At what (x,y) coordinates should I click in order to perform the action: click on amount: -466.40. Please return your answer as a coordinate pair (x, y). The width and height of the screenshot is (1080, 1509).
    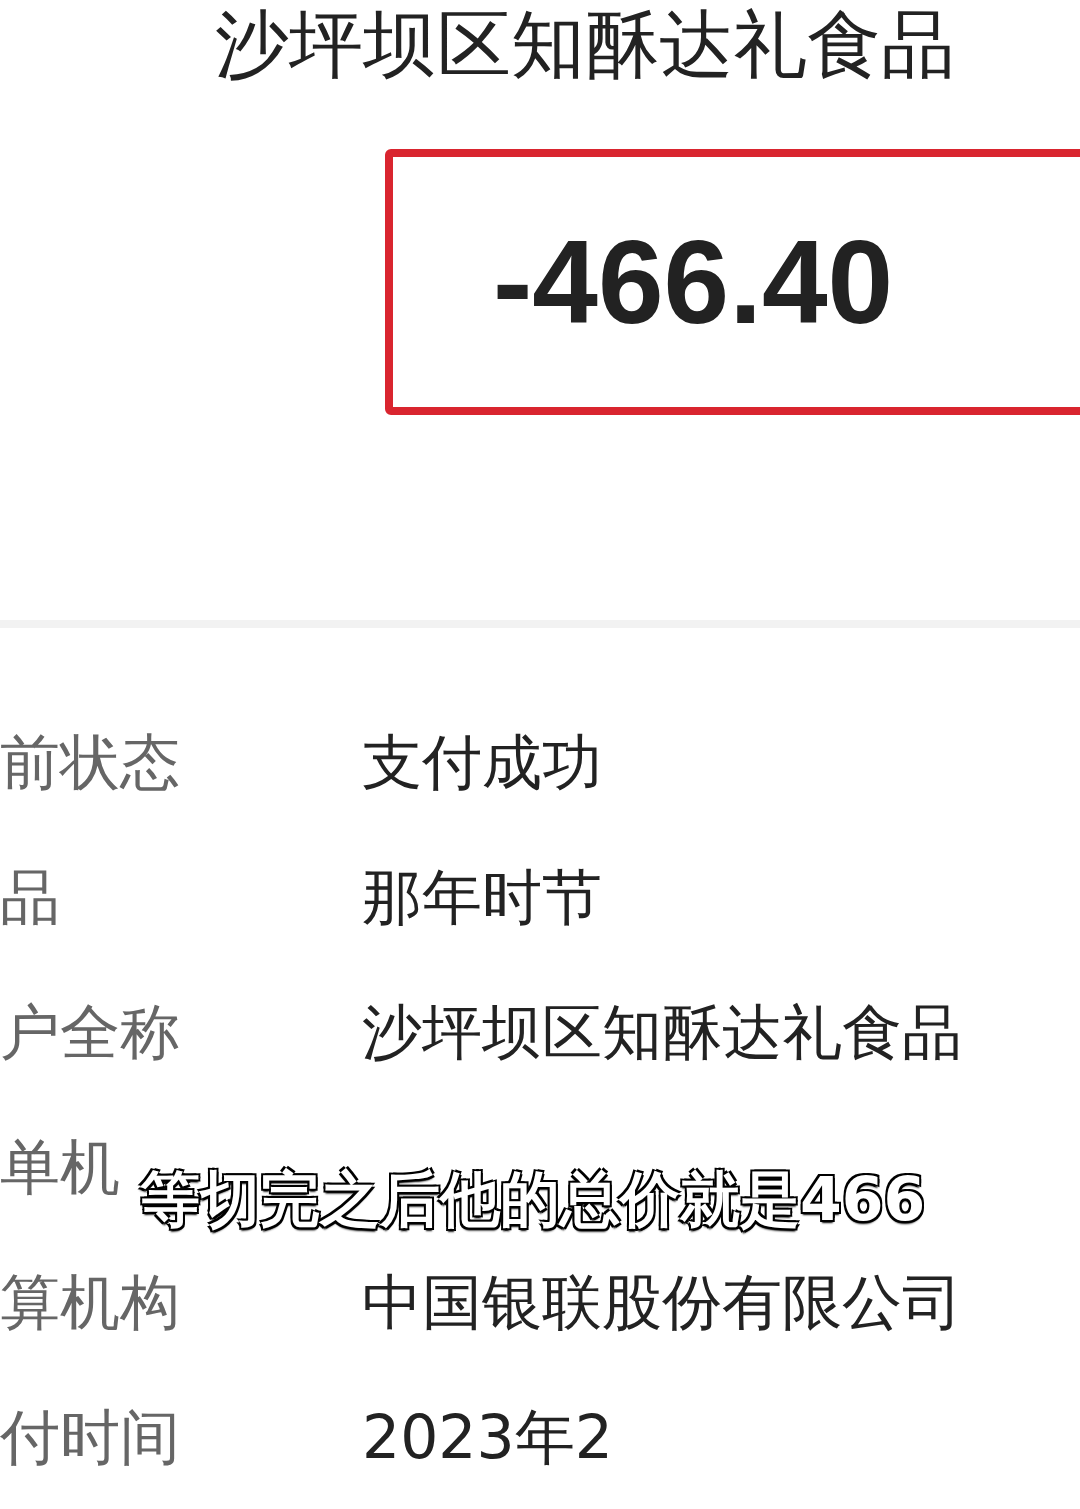
    Looking at the image, I should click on (693, 283).